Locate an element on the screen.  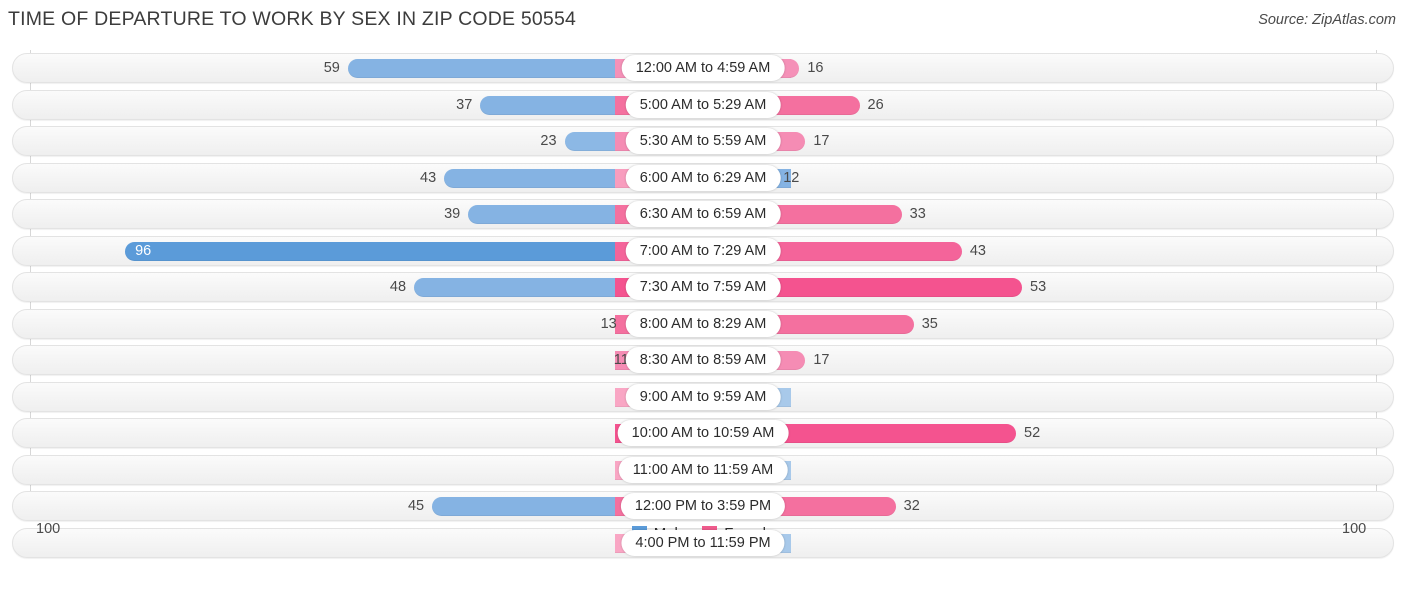
chart-row: 59 16 12:00 AM to 4:59 AM is located at coordinates (703, 68).